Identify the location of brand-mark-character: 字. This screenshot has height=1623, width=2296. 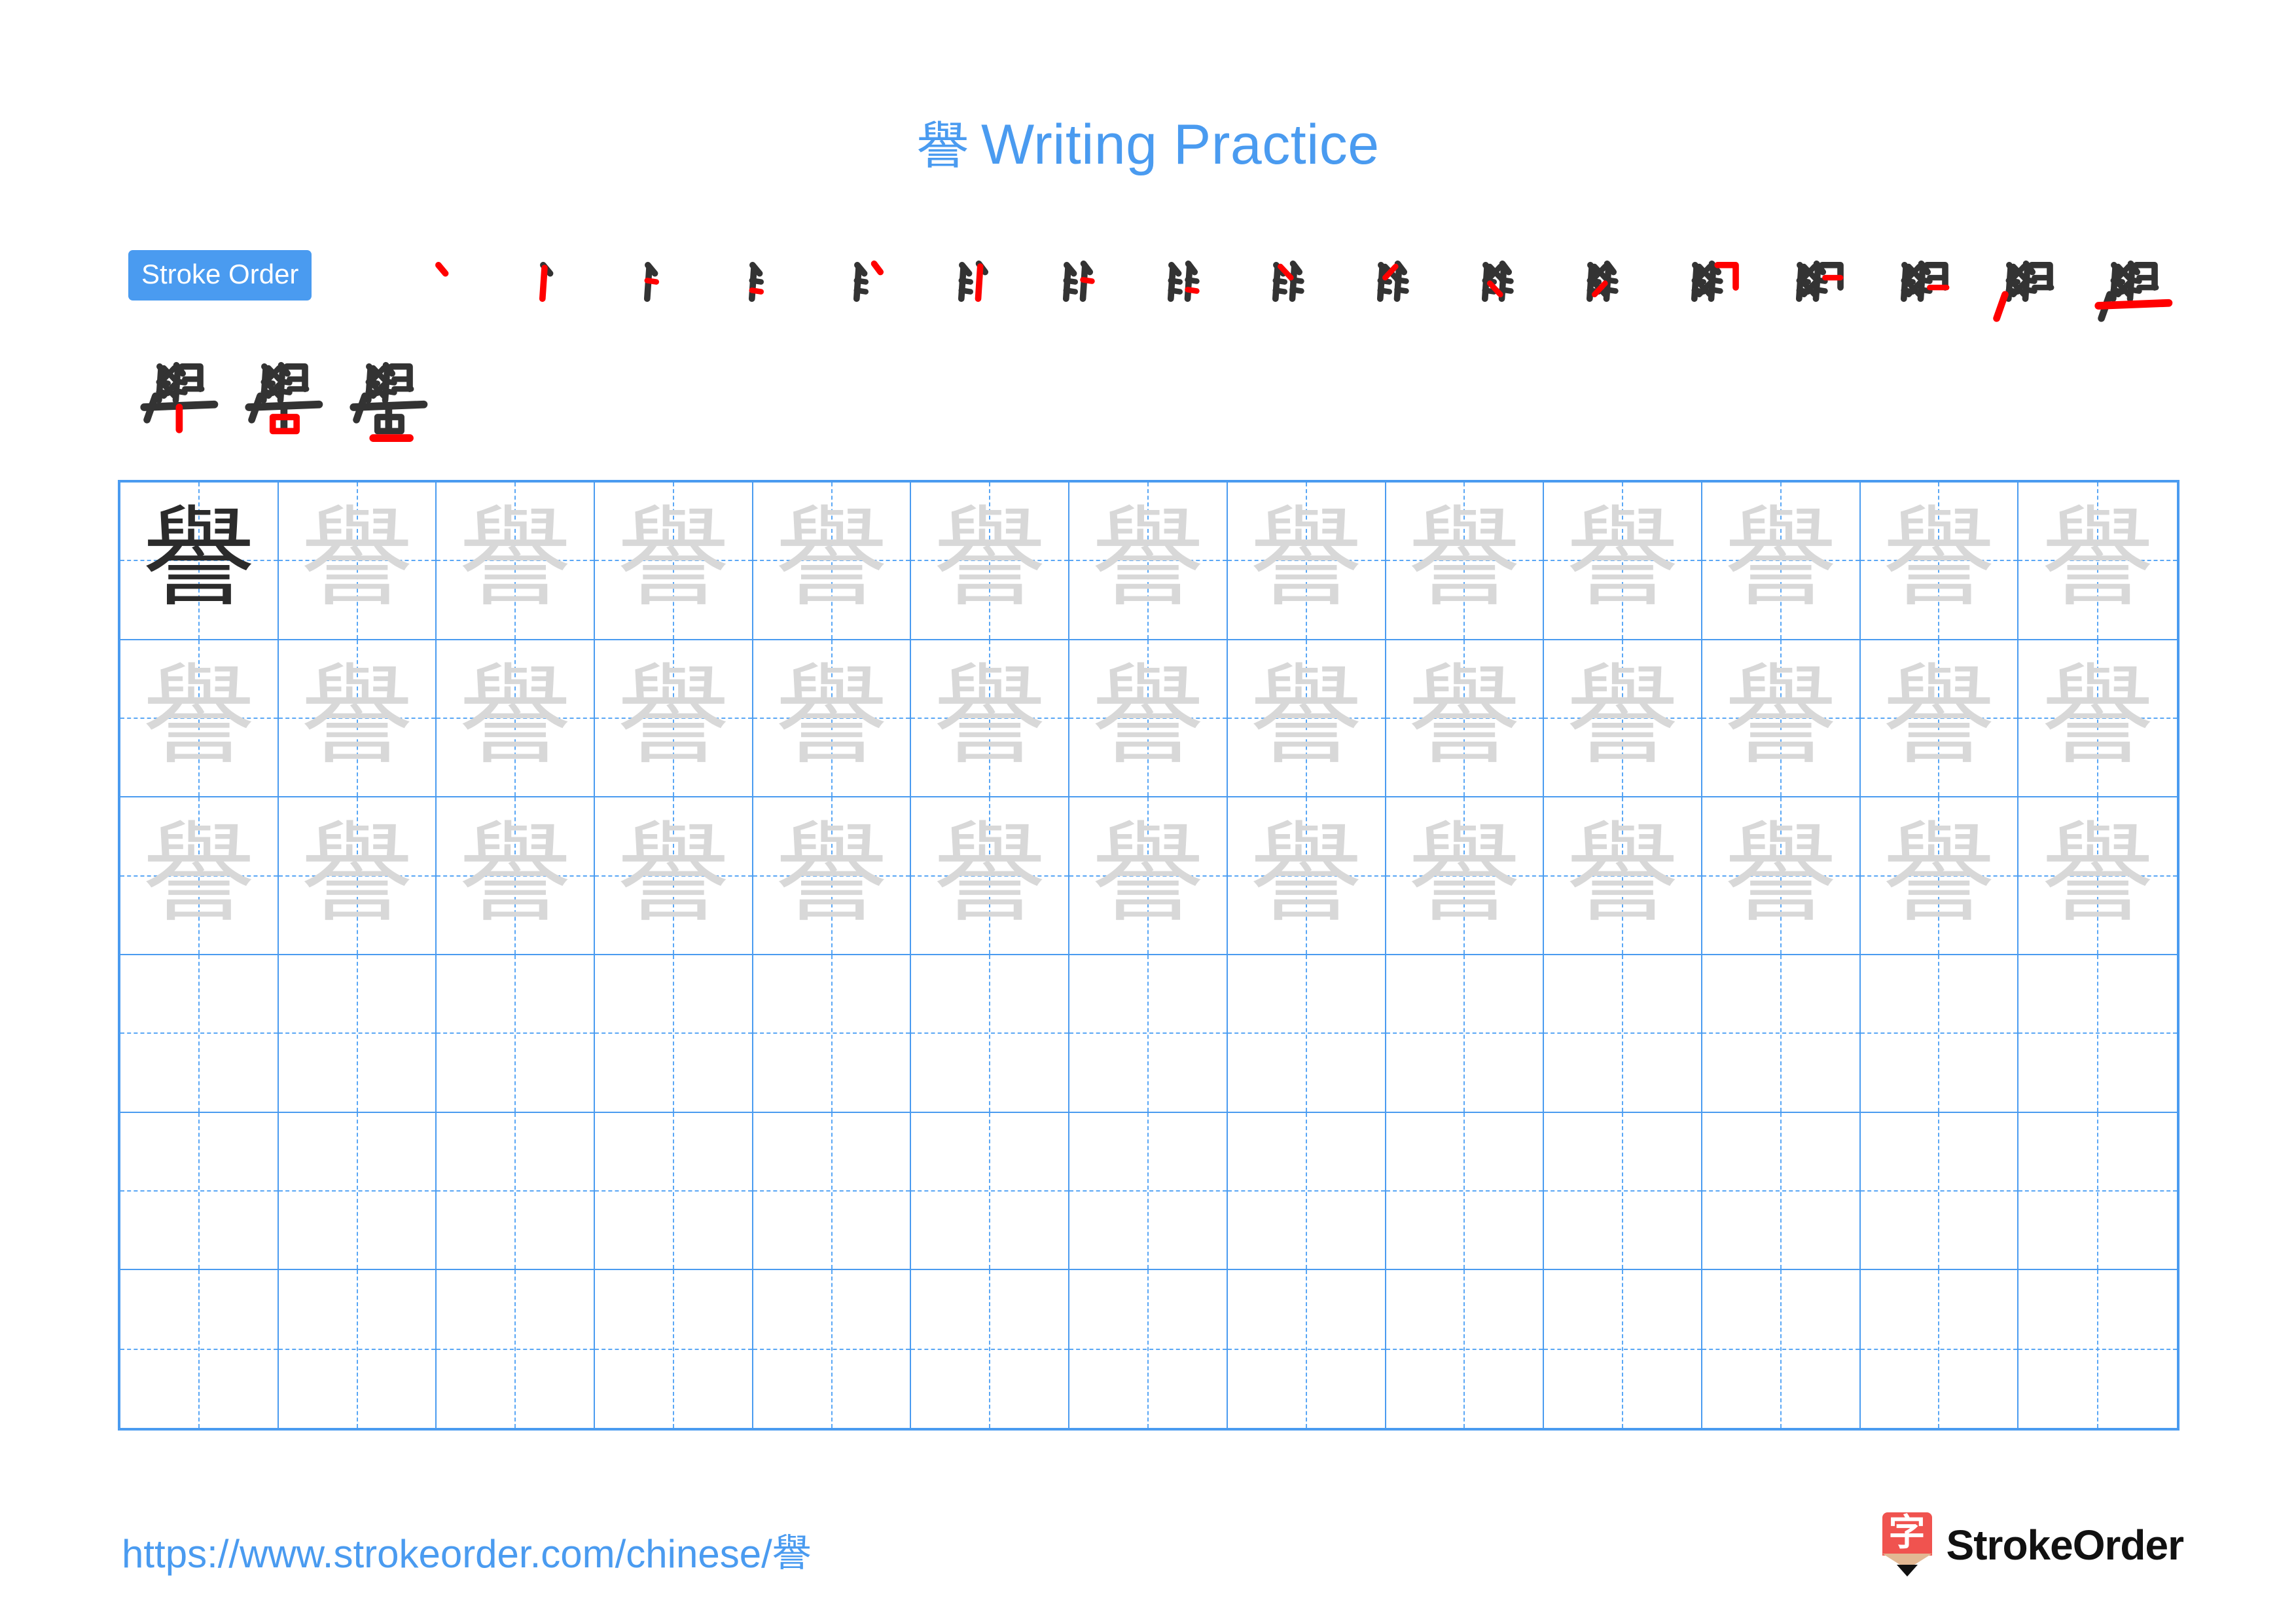
(1907, 1533).